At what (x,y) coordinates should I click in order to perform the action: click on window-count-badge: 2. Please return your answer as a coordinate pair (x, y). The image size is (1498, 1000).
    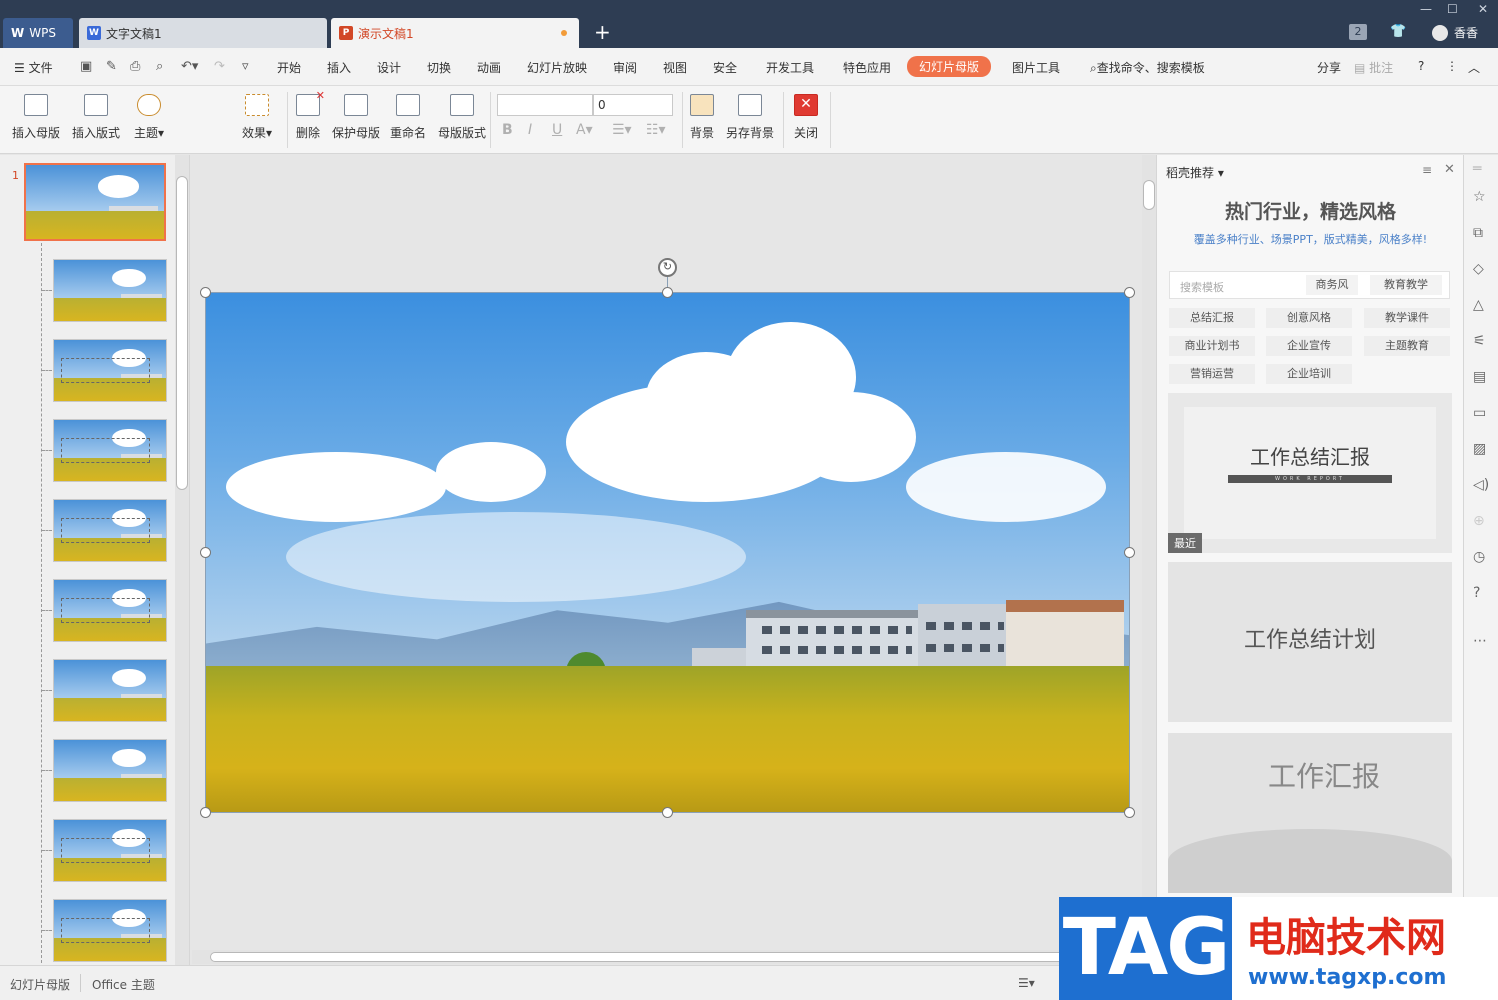
    Looking at the image, I should click on (1358, 32).